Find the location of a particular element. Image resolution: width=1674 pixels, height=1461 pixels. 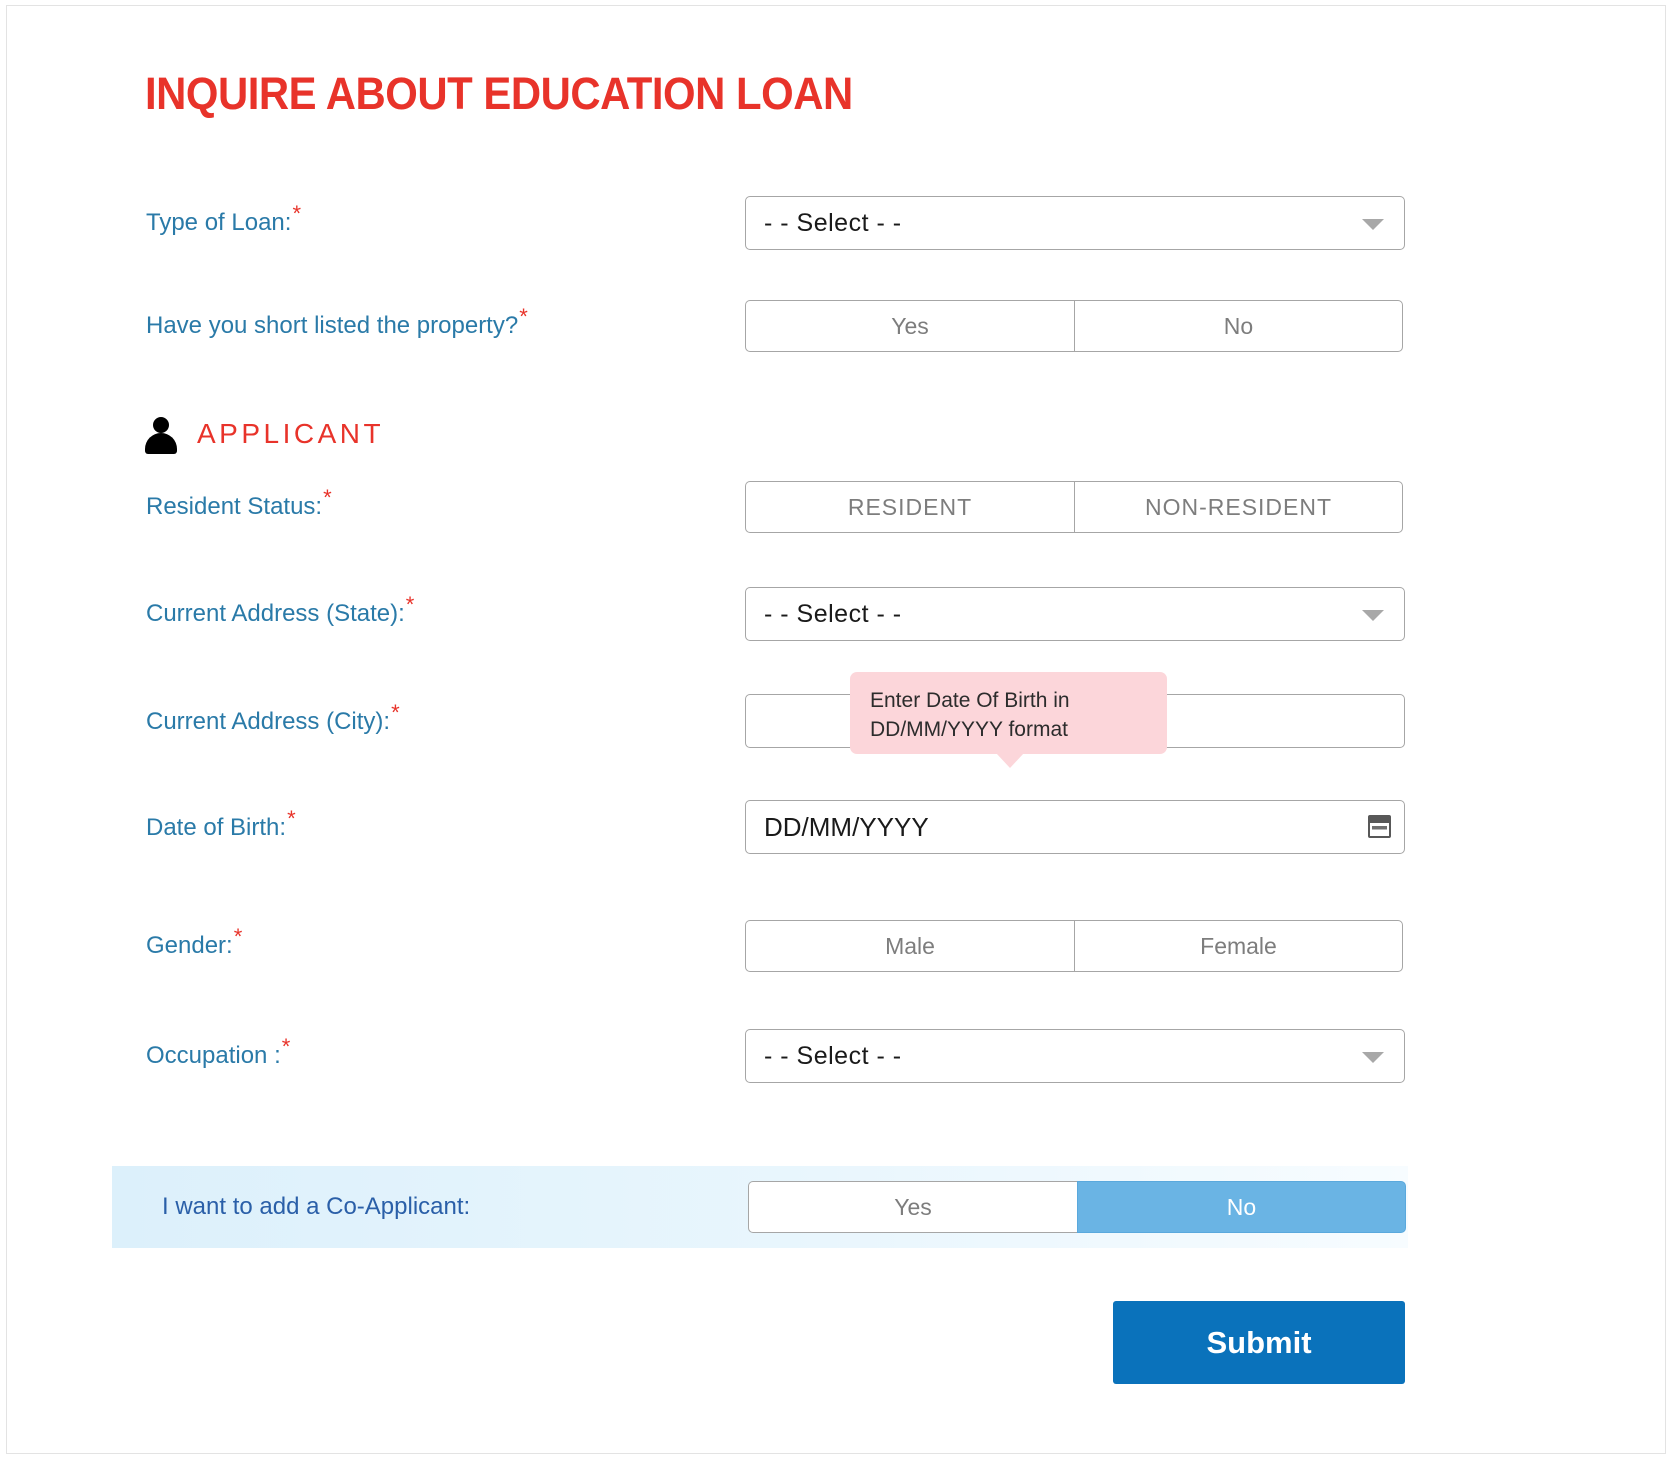

calendar-icon is located at coordinates (1379, 826).